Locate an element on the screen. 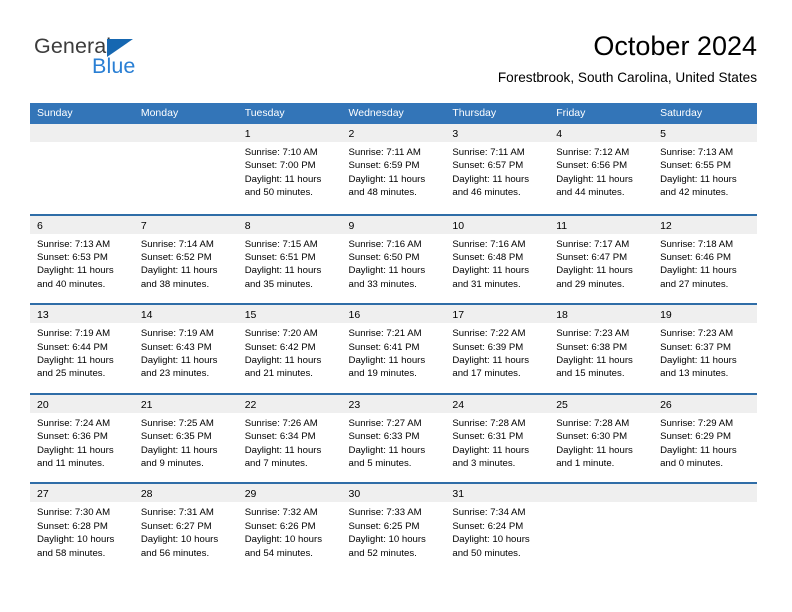 This screenshot has height=612, width=792. day-number-band: 29 is located at coordinates (289, 493).